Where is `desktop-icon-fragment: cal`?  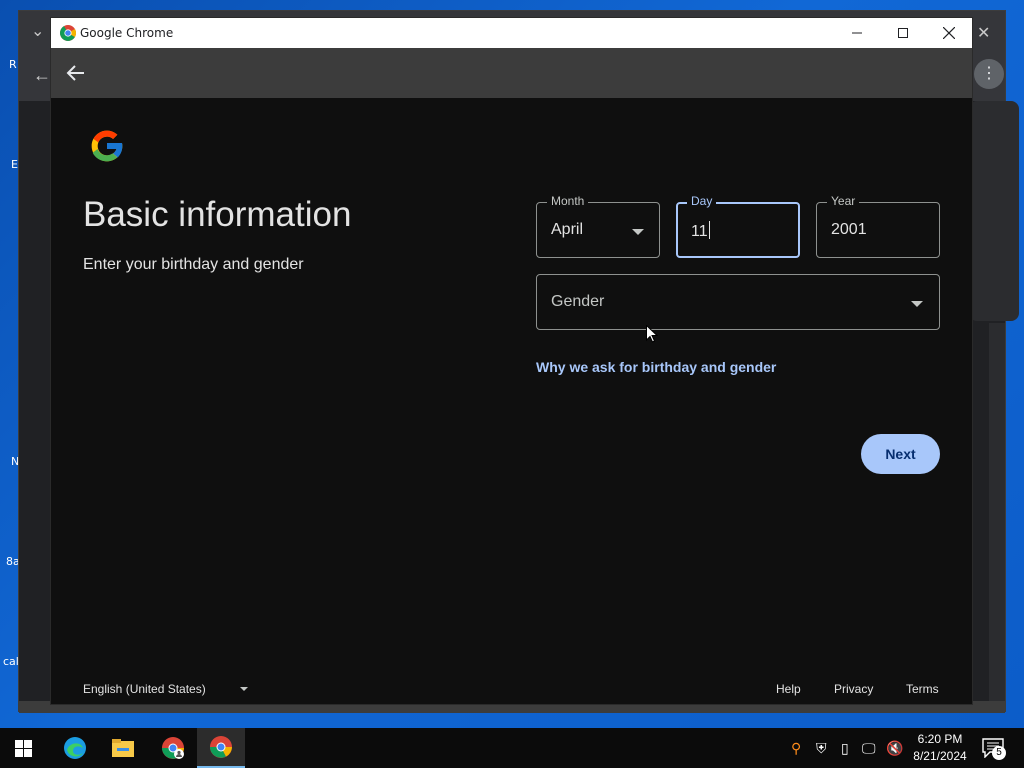
desktop-icon-fragment: cal is located at coordinates (11, 661).